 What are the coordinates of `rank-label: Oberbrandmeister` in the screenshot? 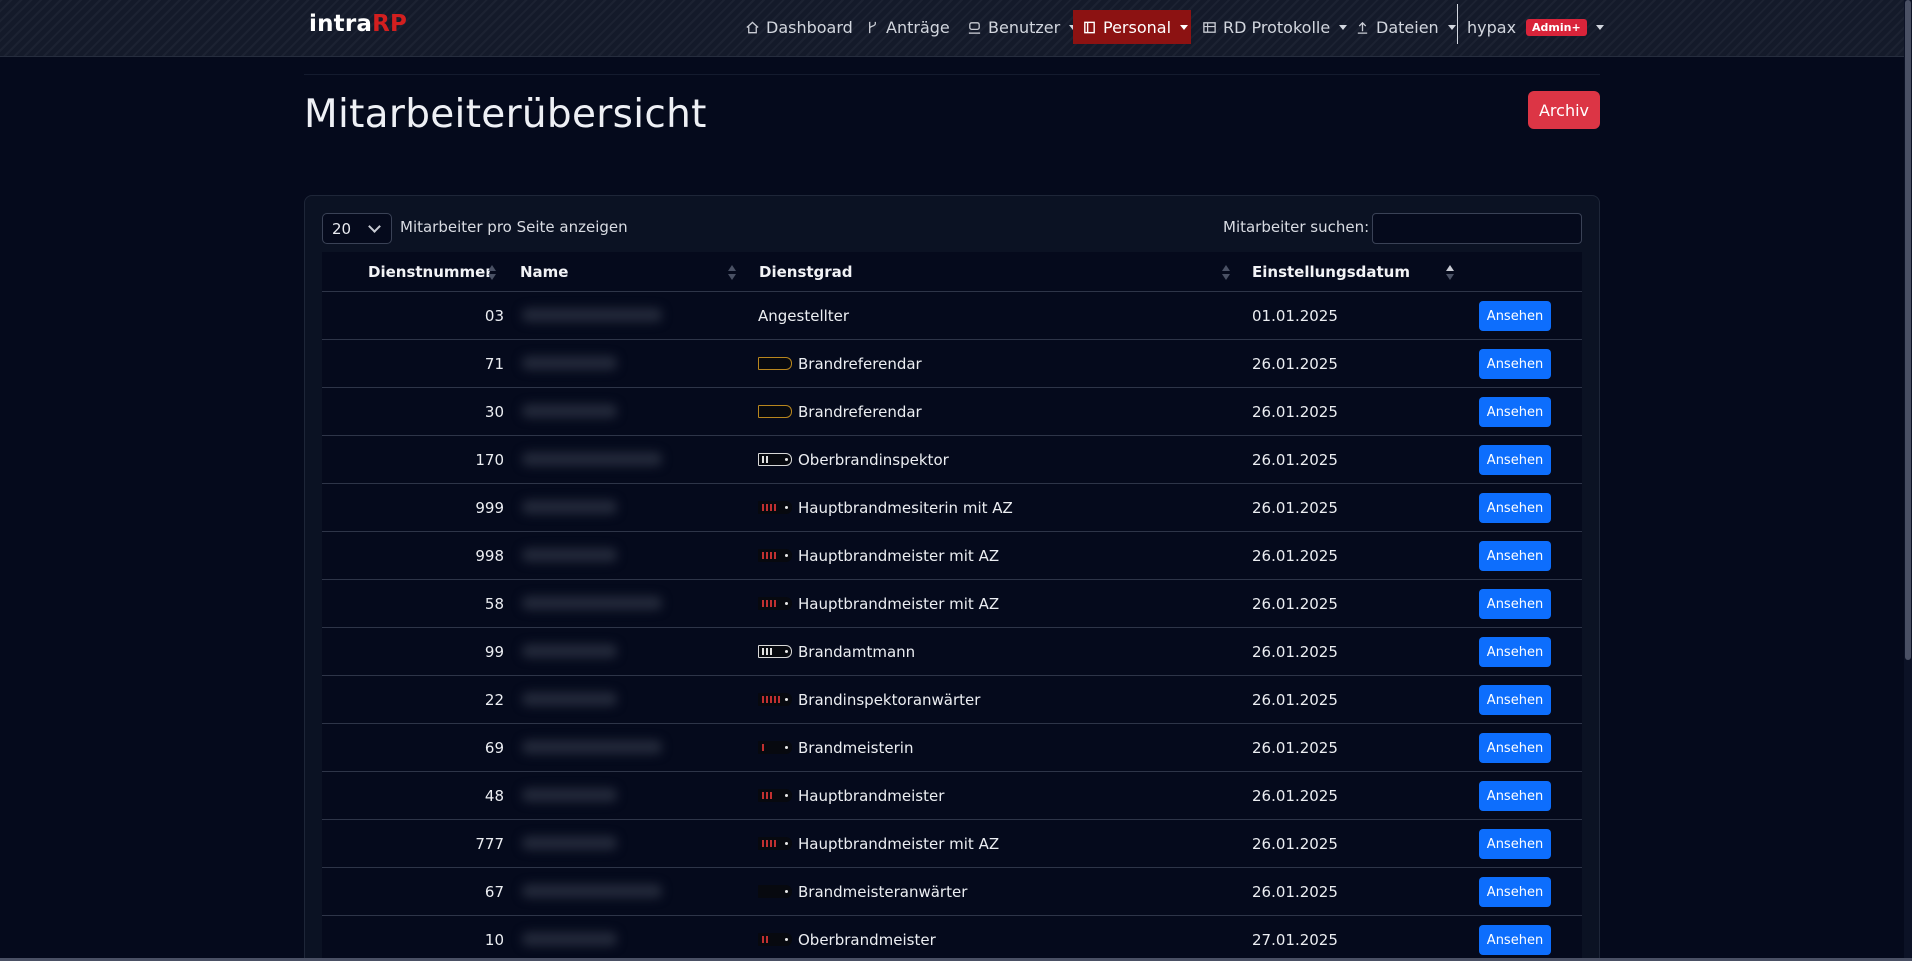 It's located at (867, 939).